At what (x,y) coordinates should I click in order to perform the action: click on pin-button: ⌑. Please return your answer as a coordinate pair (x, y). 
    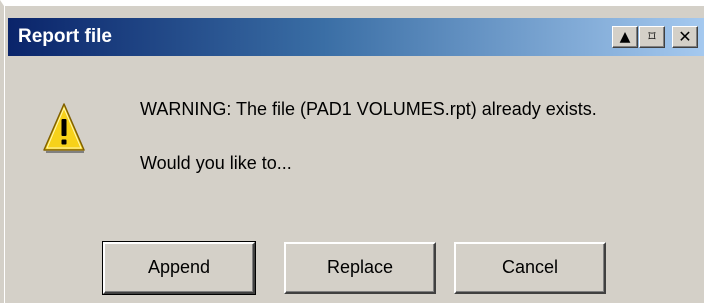
    Looking at the image, I should click on (652, 37).